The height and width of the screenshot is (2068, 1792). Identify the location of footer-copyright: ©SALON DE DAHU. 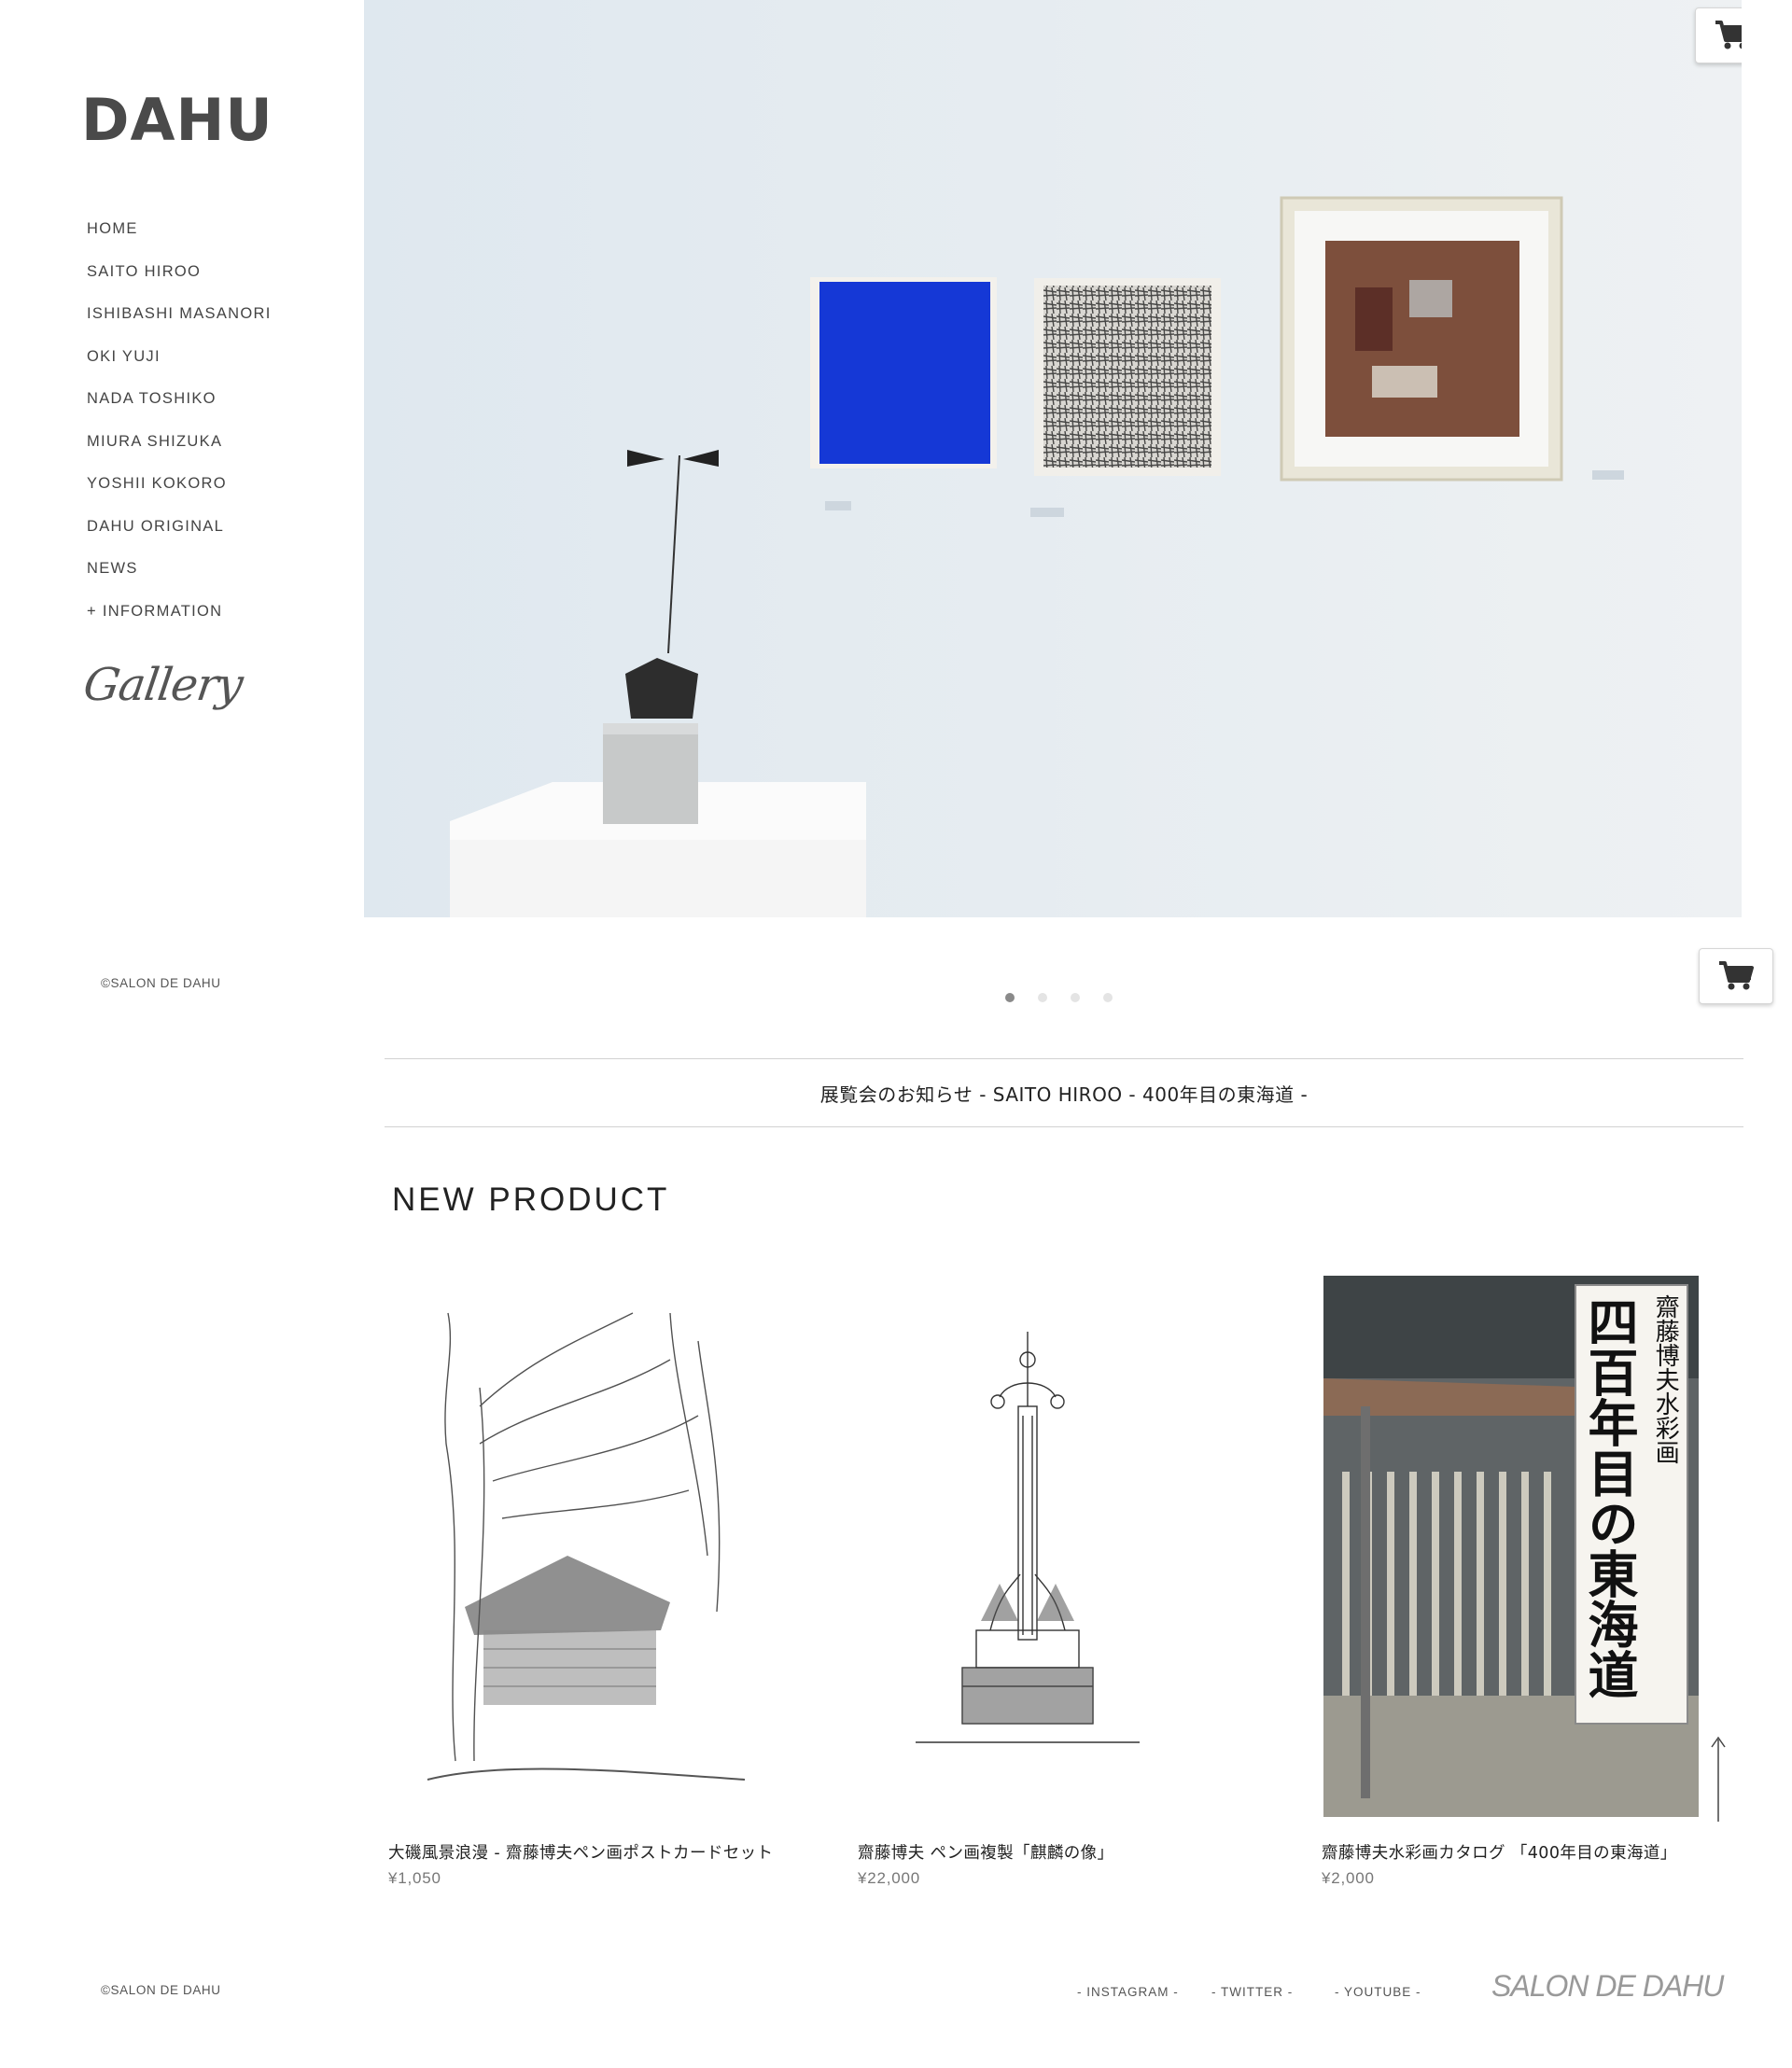
(161, 1990).